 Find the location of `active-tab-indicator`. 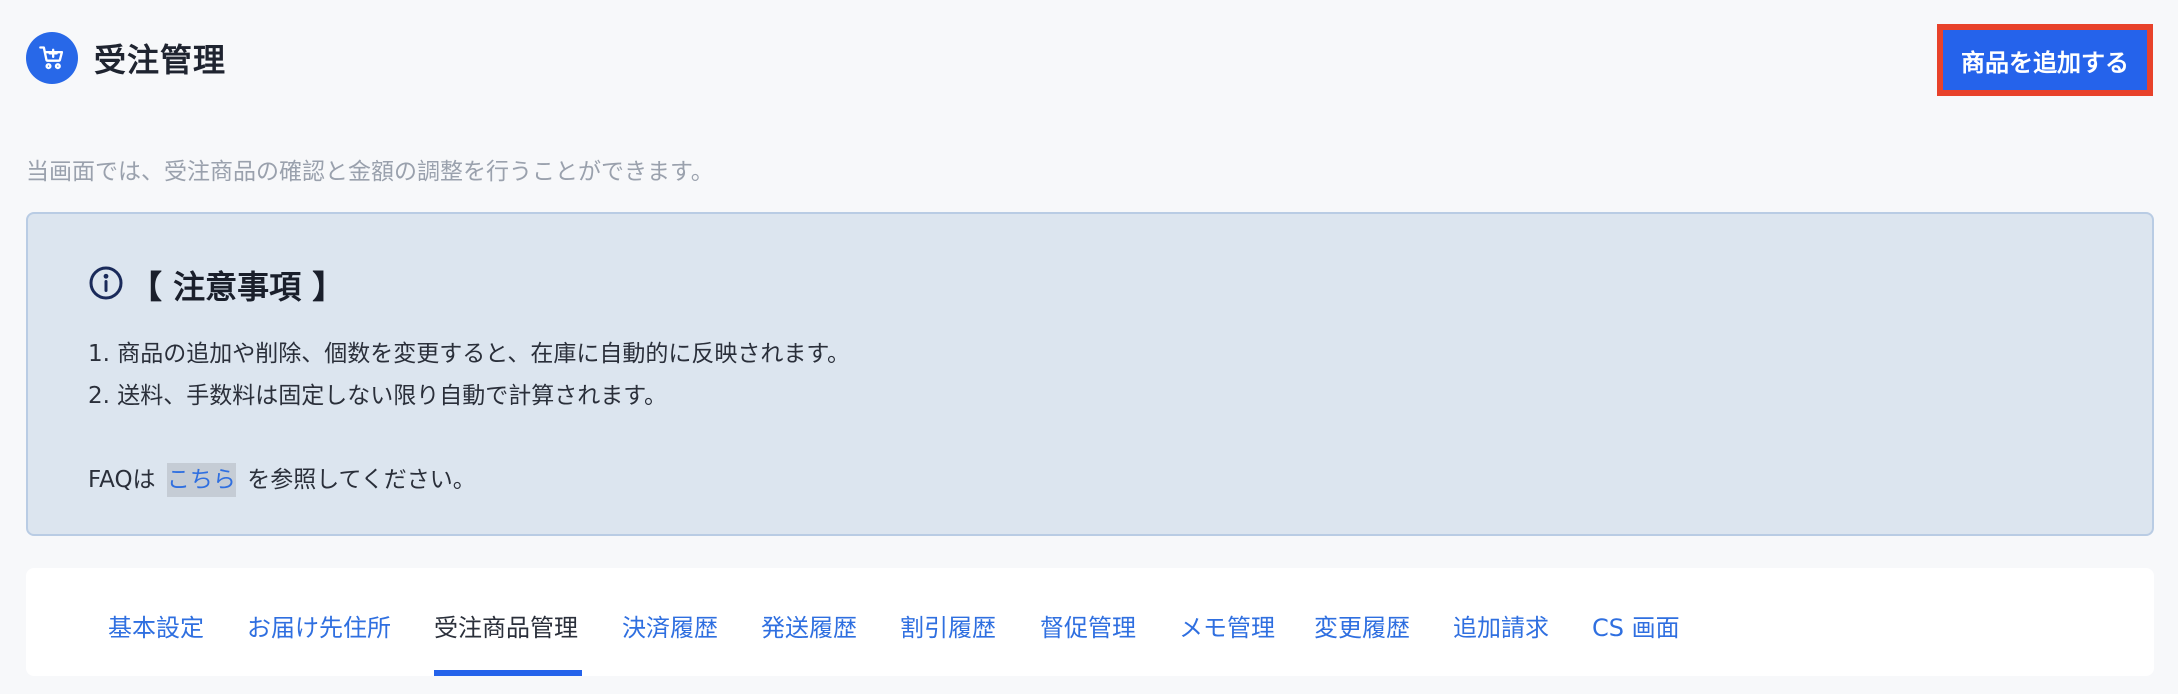

active-tab-indicator is located at coordinates (508, 673).